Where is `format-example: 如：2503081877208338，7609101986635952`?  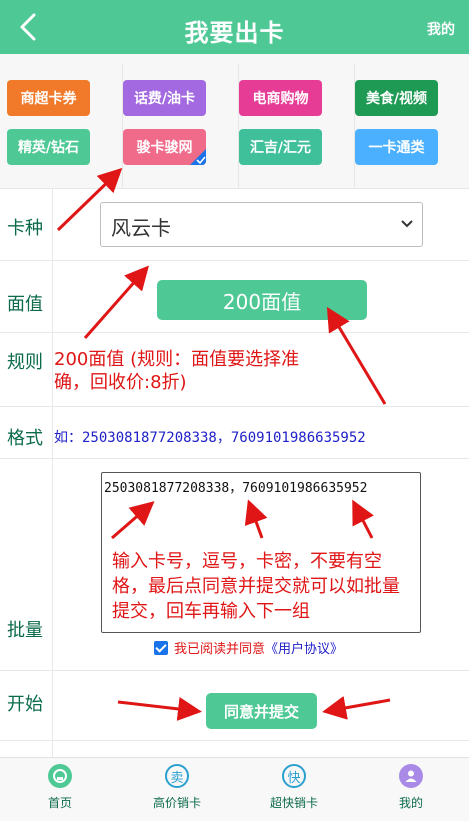 format-example: 如：2503081877208338，7609101986635952 is located at coordinates (210, 438).